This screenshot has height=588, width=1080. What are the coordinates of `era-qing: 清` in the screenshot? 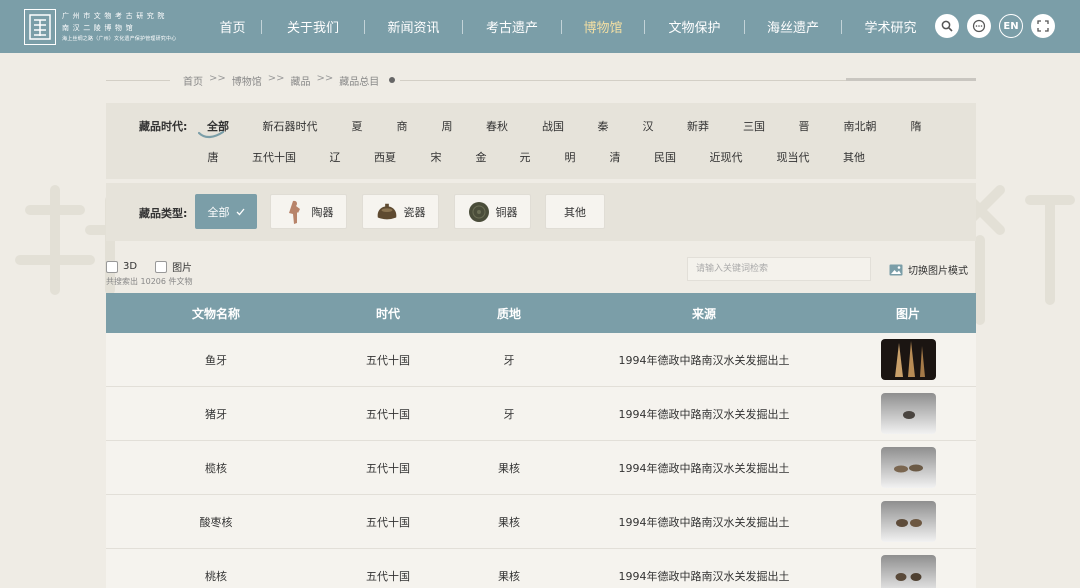 It's located at (615, 157).